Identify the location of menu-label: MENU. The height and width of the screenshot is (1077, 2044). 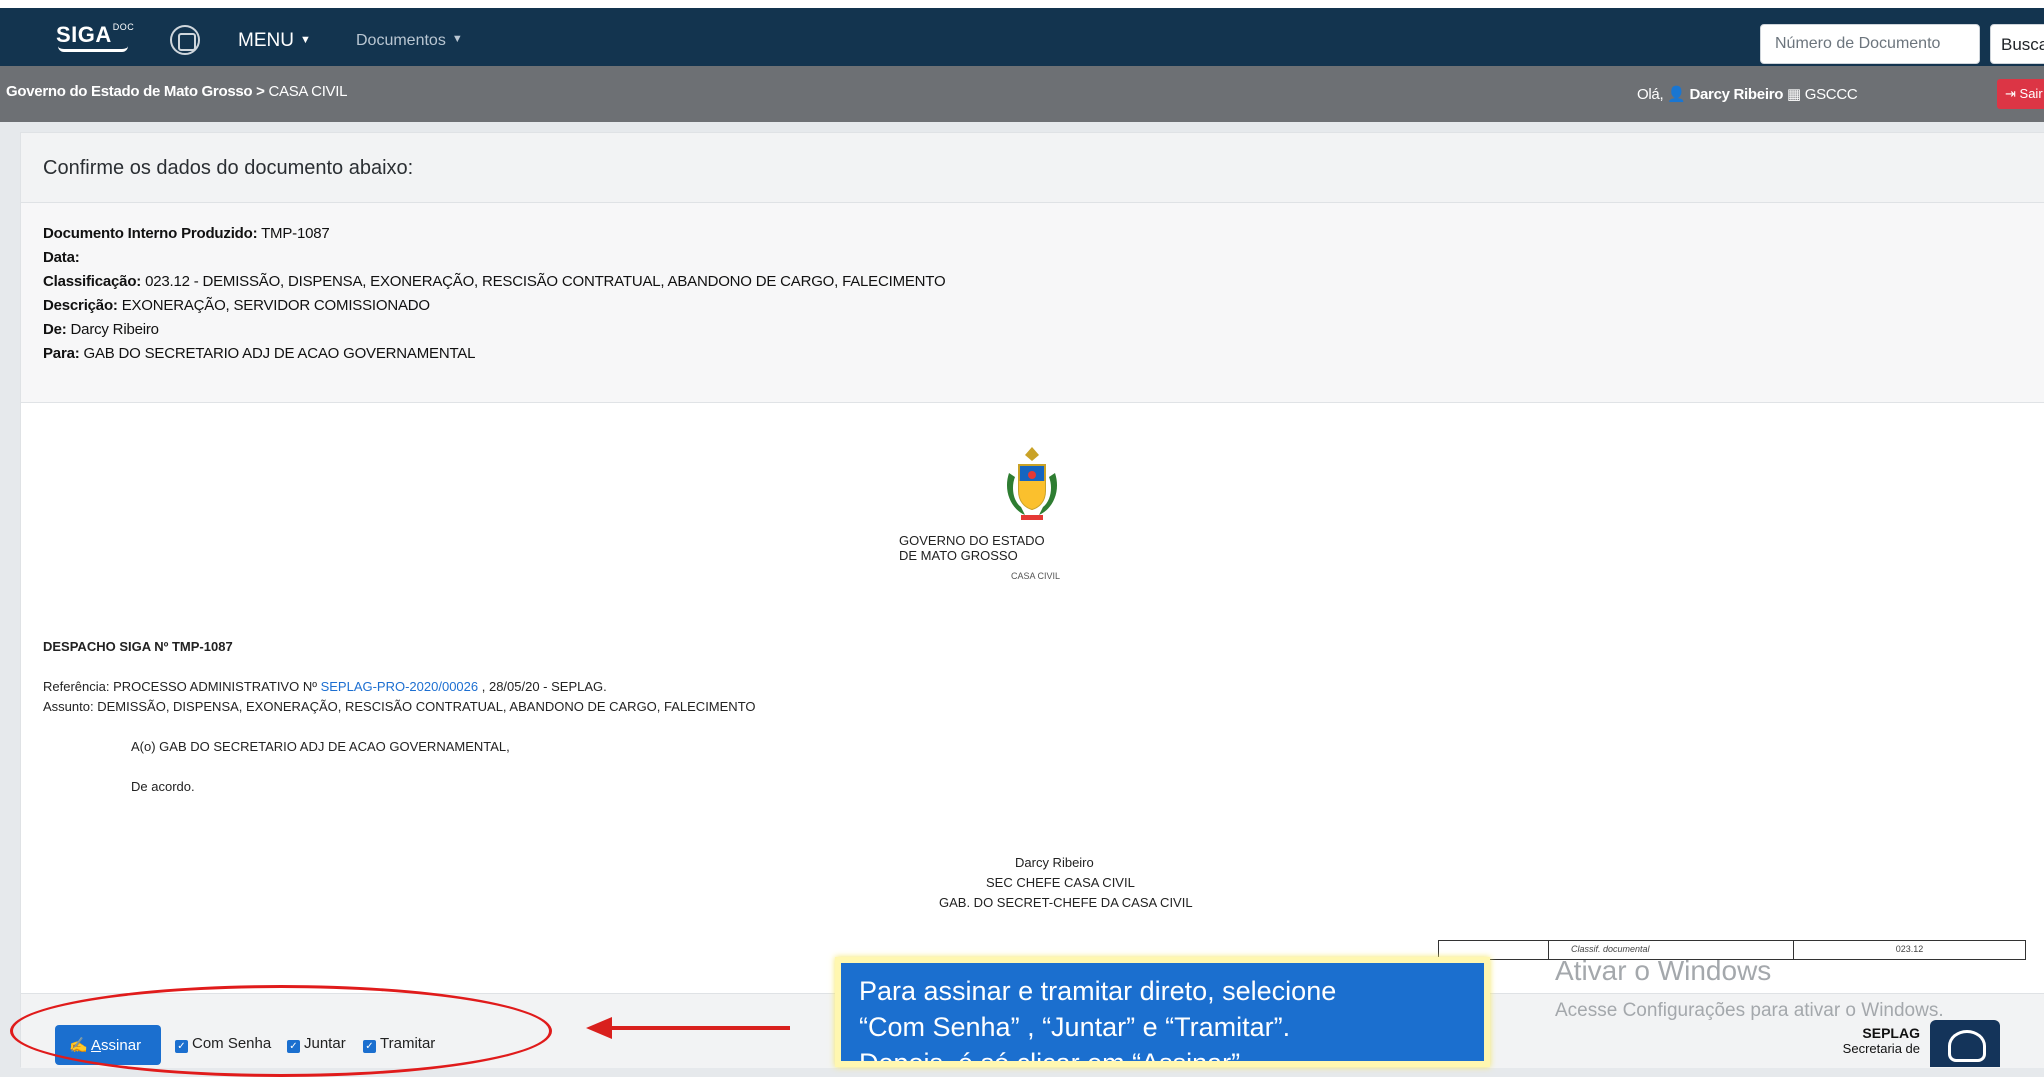
(266, 40).